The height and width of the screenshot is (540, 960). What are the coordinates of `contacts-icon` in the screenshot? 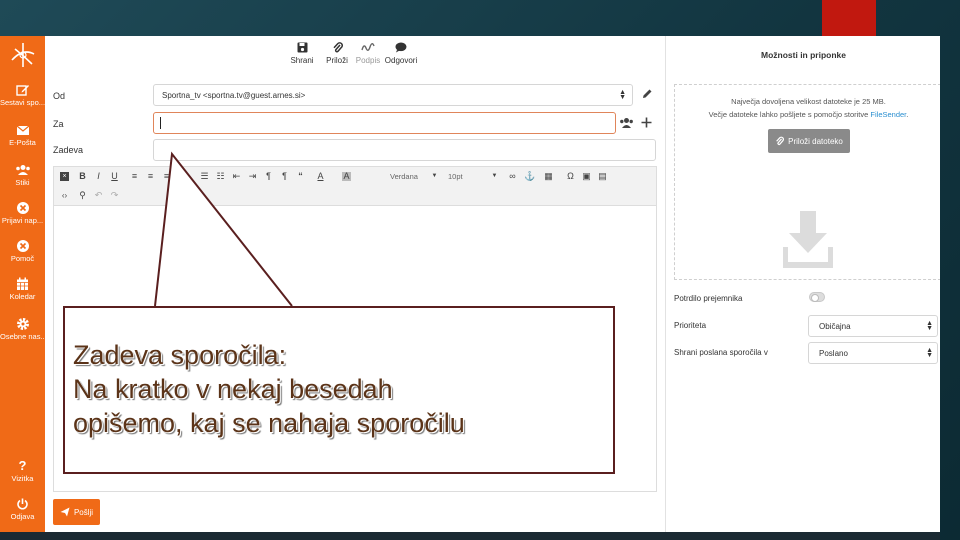 It's located at (22, 170).